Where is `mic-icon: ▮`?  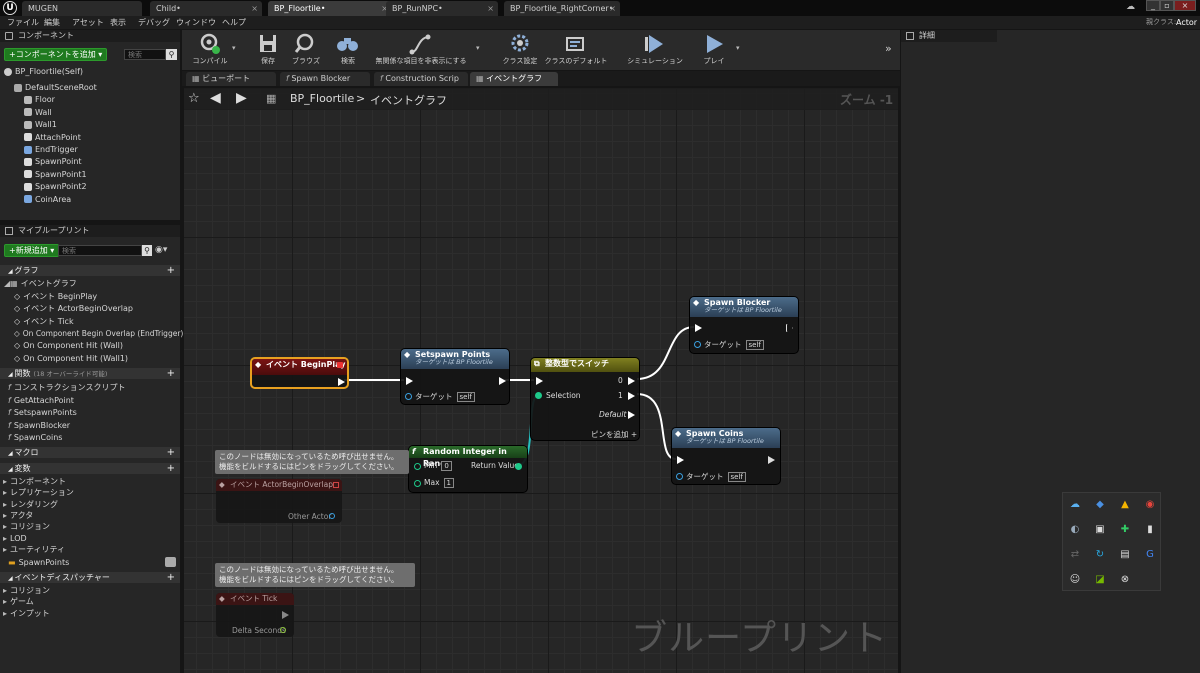
mic-icon: ▮ is located at coordinates (1150, 530).